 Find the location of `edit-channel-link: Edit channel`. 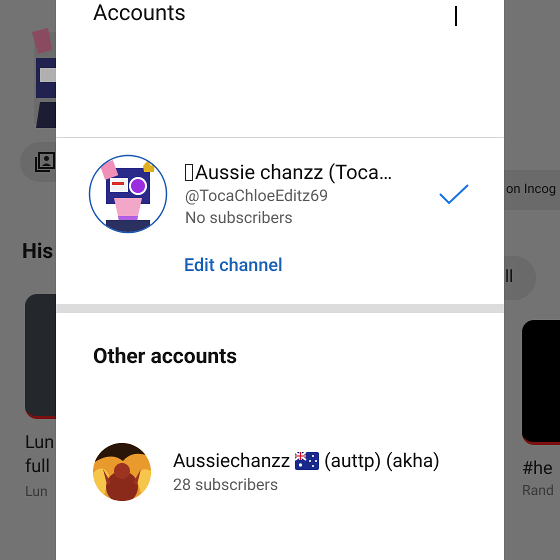

edit-channel-link: Edit channel is located at coordinates (233, 265).